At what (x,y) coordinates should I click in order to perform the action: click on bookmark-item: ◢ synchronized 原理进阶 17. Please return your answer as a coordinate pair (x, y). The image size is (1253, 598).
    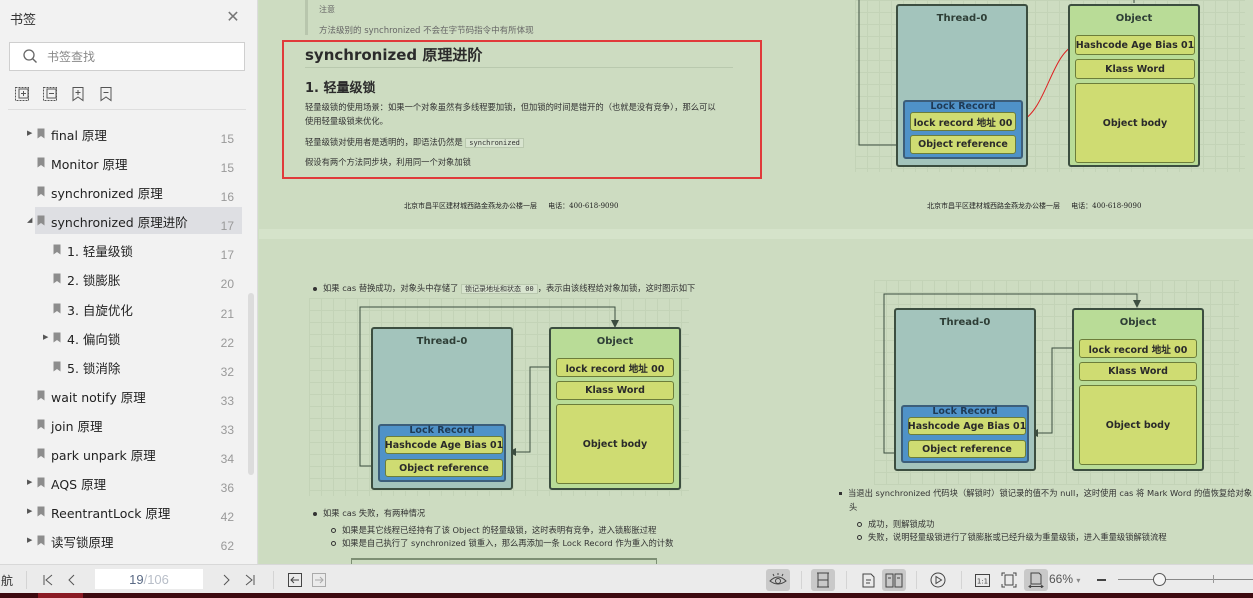
    Looking at the image, I should click on (122, 220).